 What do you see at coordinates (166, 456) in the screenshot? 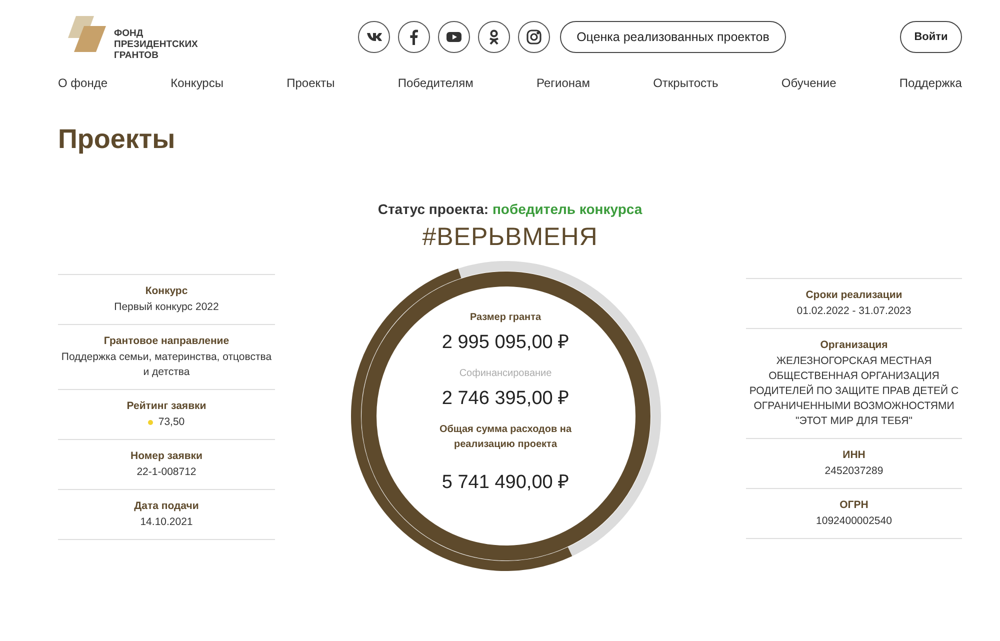
I see `info-label: Номер заявки` at bounding box center [166, 456].